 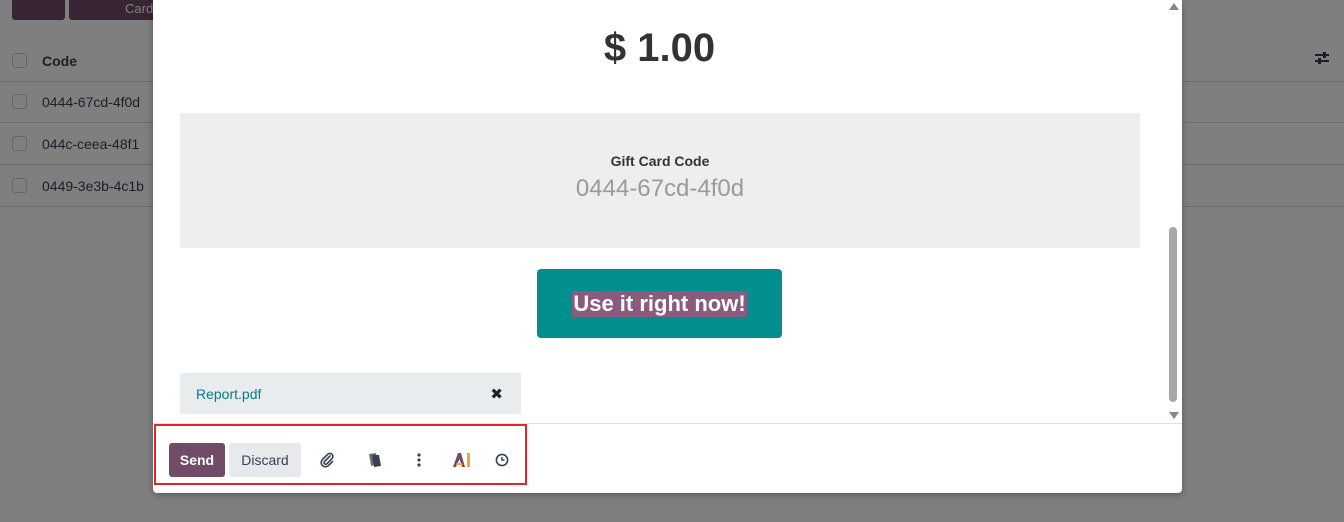 What do you see at coordinates (197, 460) in the screenshot?
I see `send-button: Send` at bounding box center [197, 460].